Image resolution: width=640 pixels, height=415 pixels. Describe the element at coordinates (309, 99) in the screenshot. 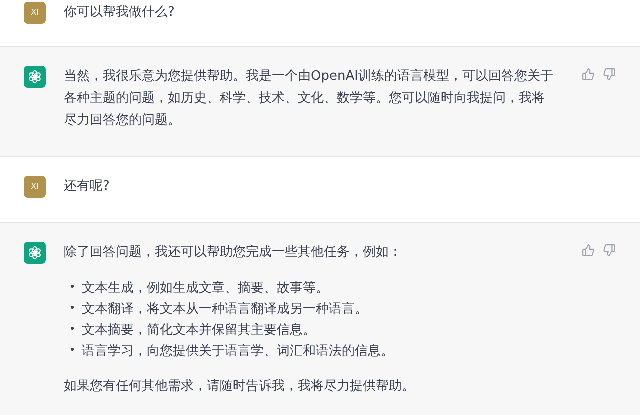

I see `message-text: 当然，我很乐意为您提供帮助。我是一个由OpenAI训练的语言模型，可以回答您关于各种主题的问题，如历史、科学、技术、文化、数学等。您可以随时向我提问，我将尽力回答您的问题。` at that location.